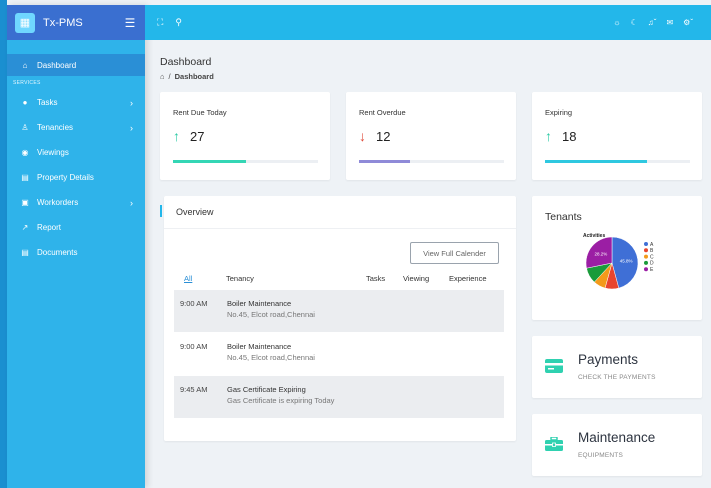  Describe the element at coordinates (652, 270) in the screenshot. I see `legend-label: E` at that location.